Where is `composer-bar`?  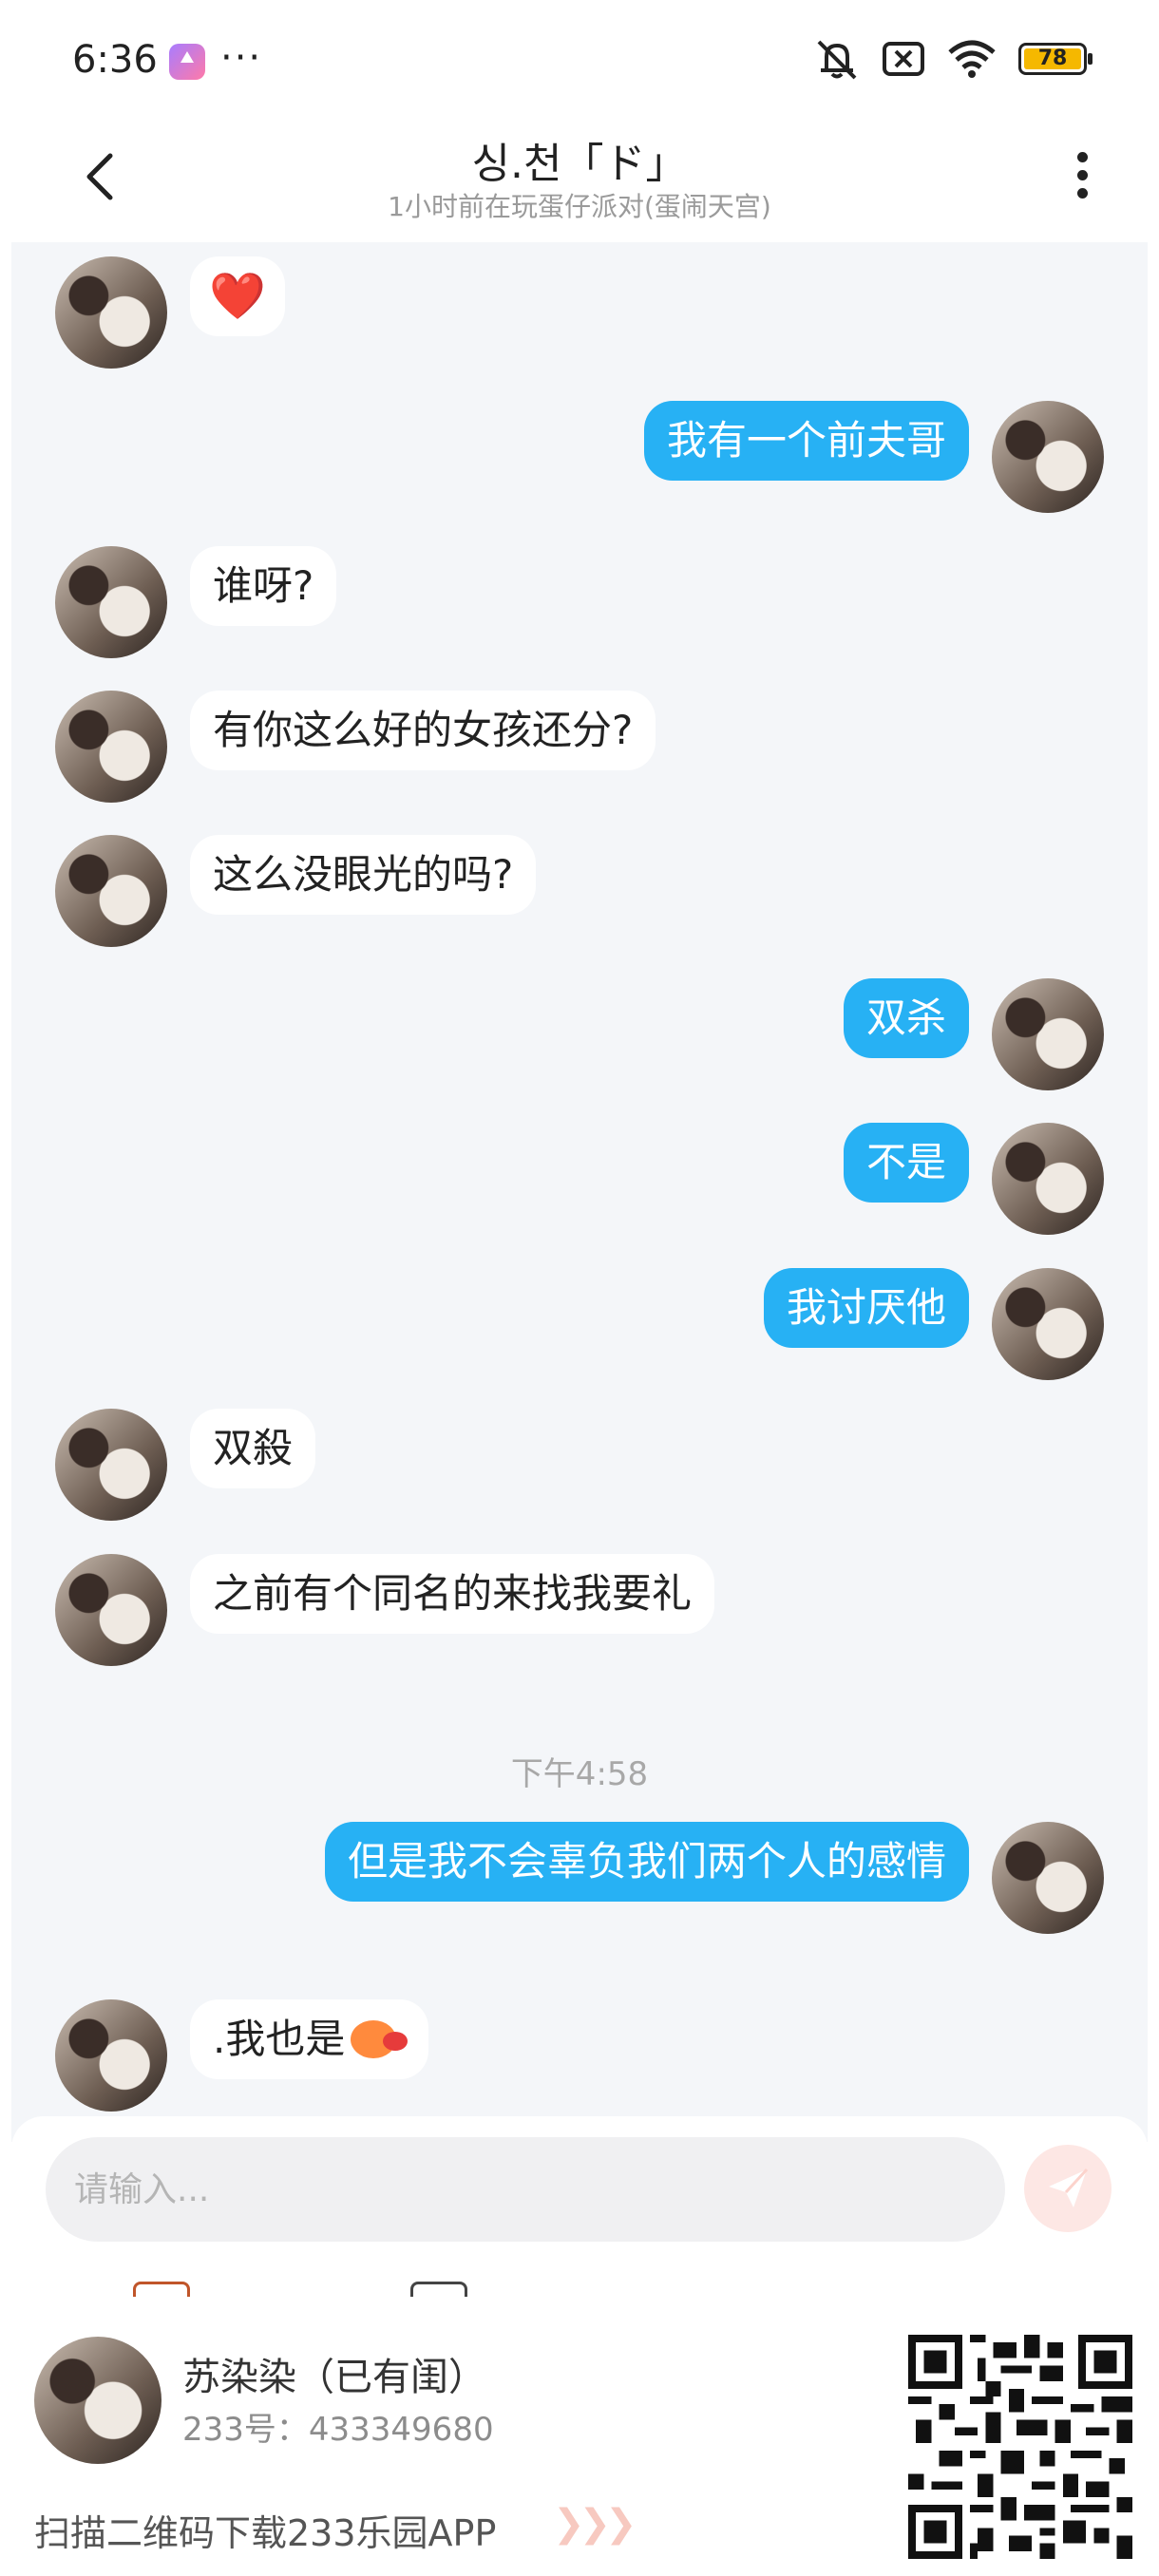
composer-bar is located at coordinates (579, 2201).